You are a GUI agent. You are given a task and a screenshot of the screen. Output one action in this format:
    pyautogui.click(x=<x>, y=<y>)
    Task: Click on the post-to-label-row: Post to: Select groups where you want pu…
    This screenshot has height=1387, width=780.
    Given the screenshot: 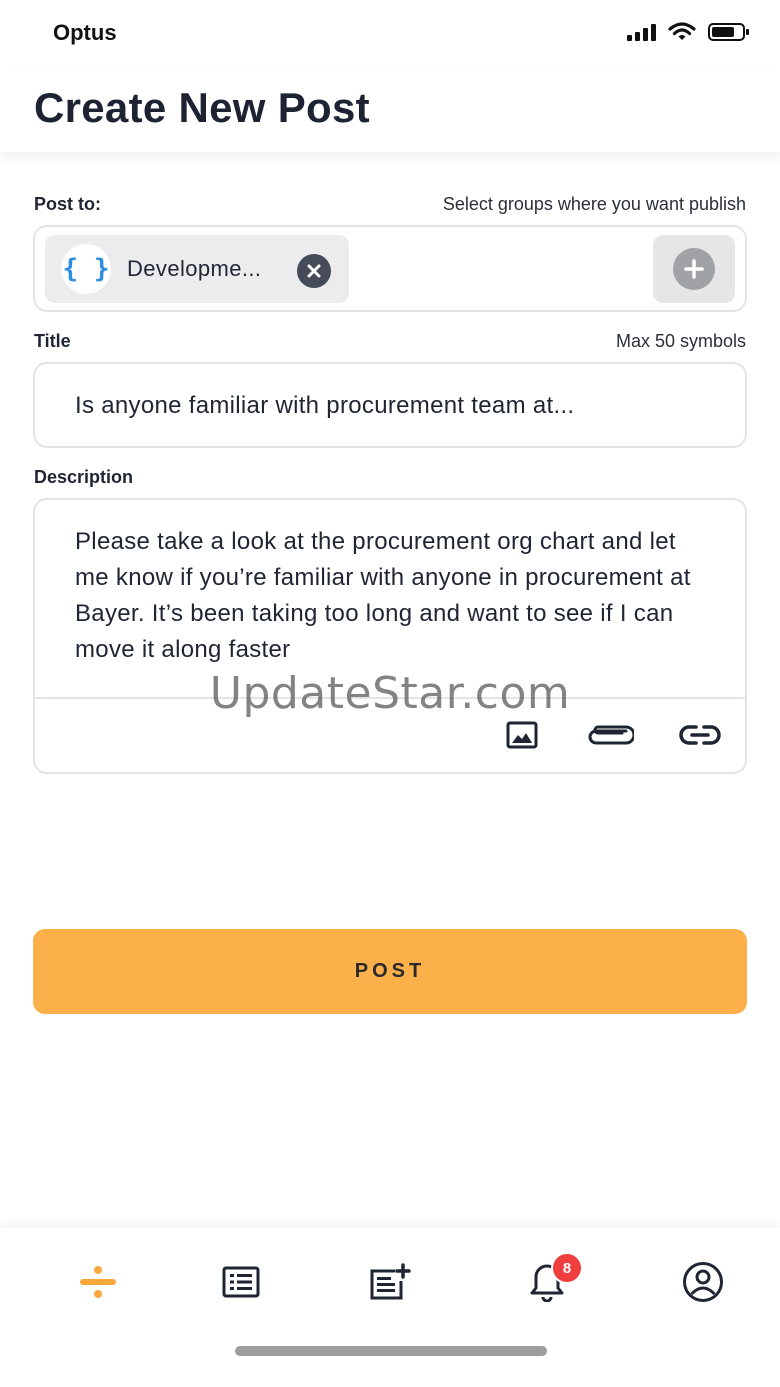 What is the action you would take?
    pyautogui.click(x=390, y=204)
    